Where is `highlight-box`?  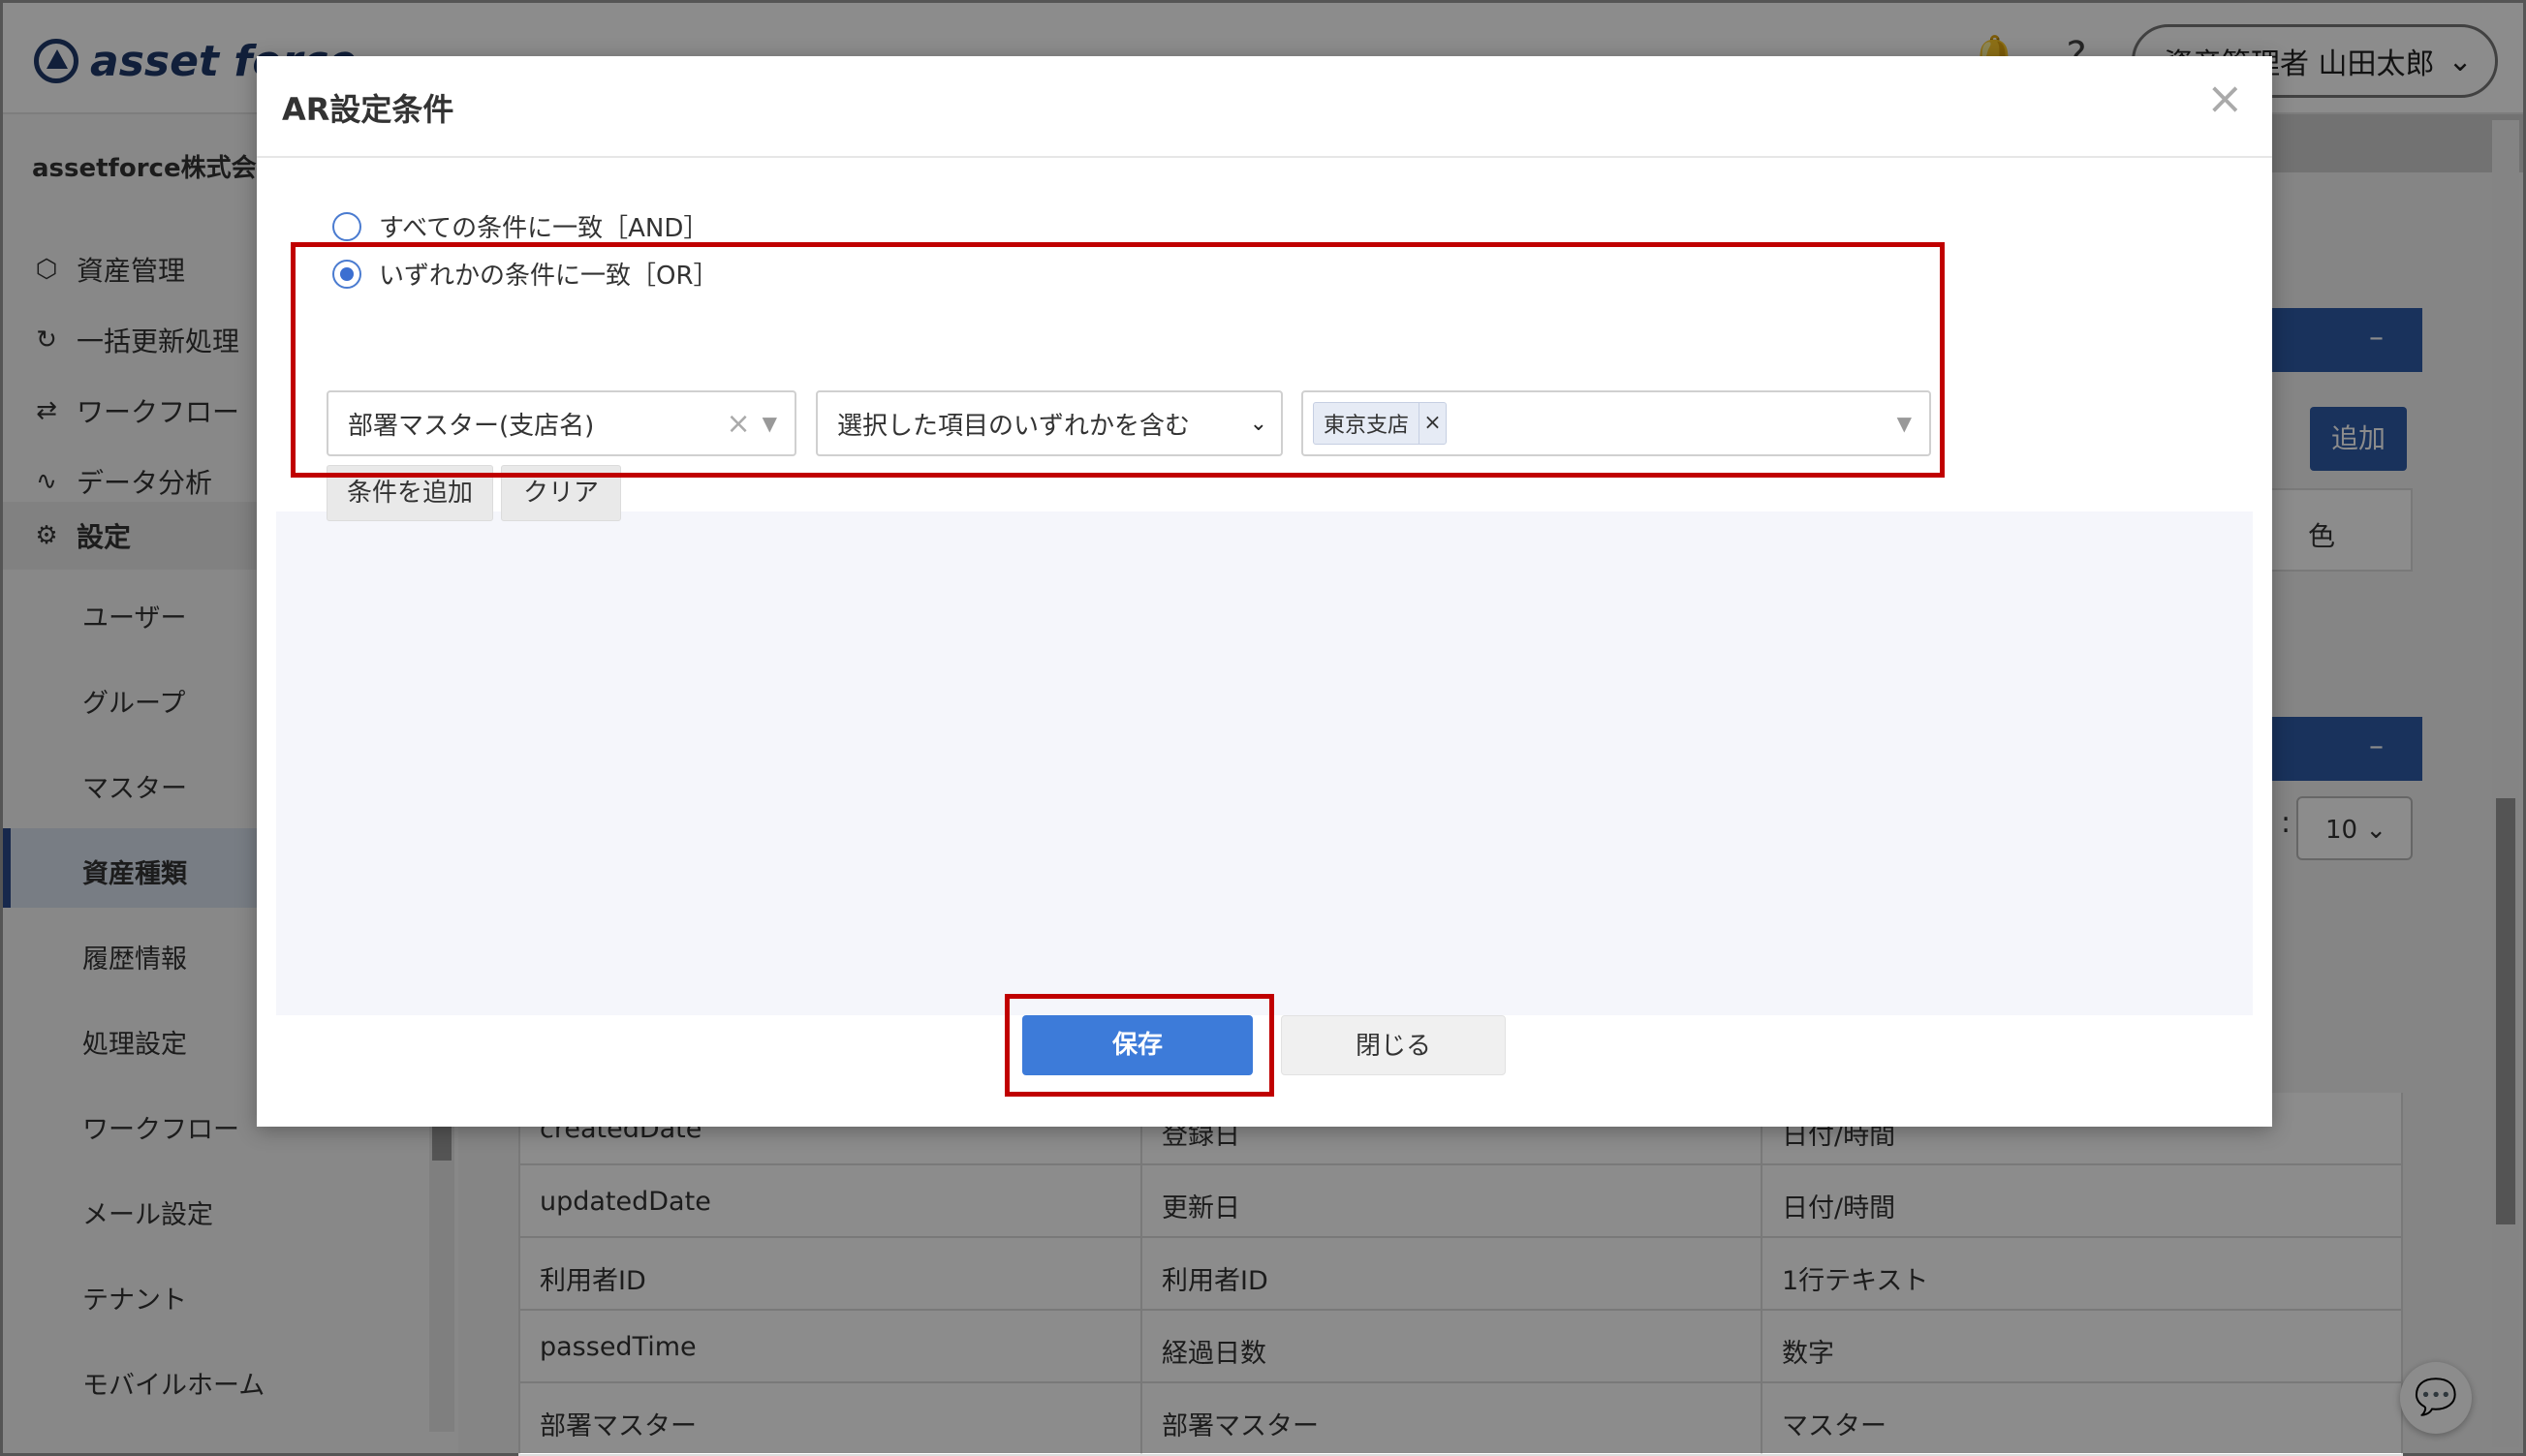 highlight-box is located at coordinates (1118, 360).